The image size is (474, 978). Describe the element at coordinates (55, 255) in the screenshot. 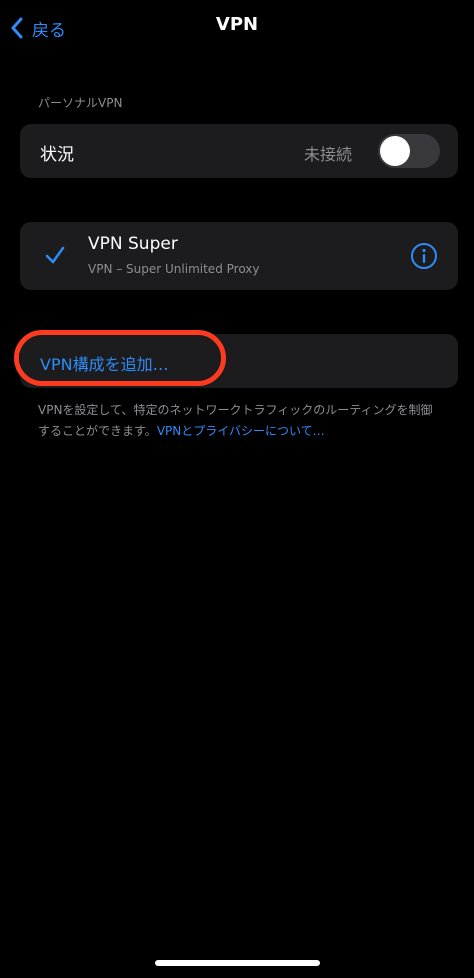

I see `checkmark-icon` at that location.